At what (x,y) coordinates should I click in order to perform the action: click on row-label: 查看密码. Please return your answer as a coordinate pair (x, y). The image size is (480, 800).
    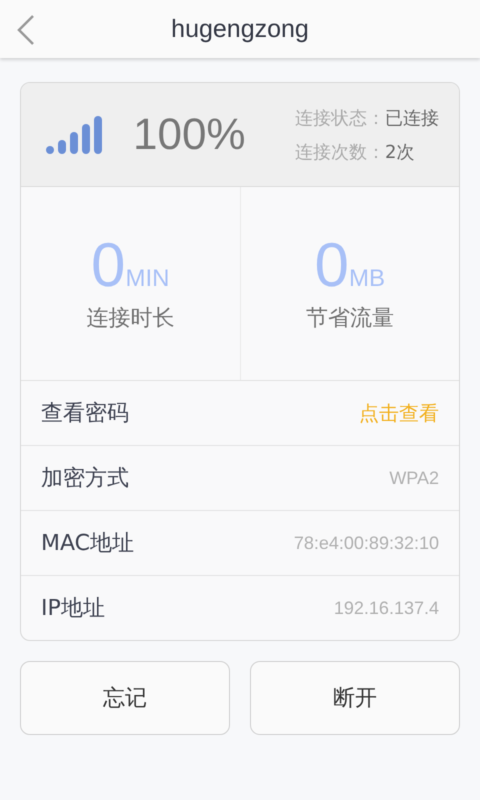
    Looking at the image, I should click on (85, 414).